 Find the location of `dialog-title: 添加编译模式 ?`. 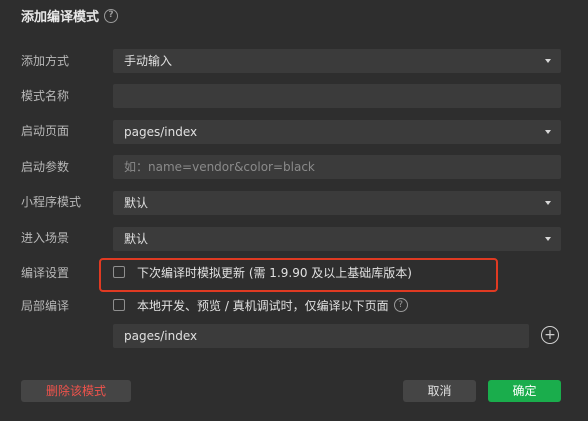

dialog-title: 添加编译模式 ? is located at coordinates (70, 15).